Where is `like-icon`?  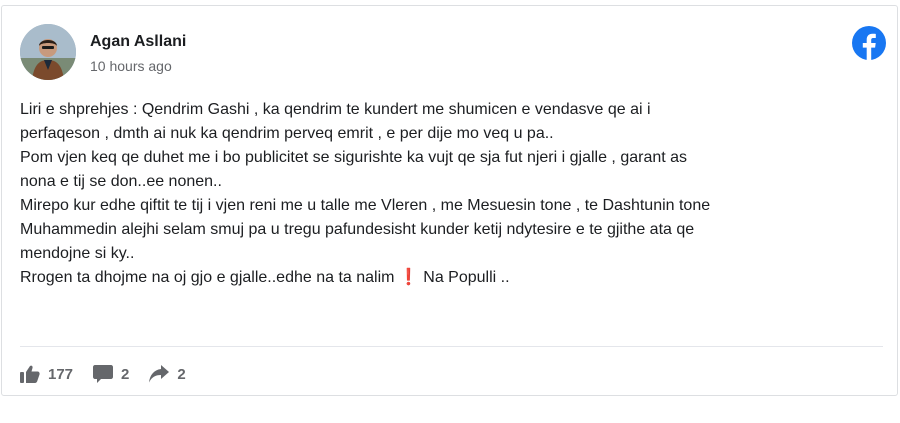
like-icon is located at coordinates (30, 374).